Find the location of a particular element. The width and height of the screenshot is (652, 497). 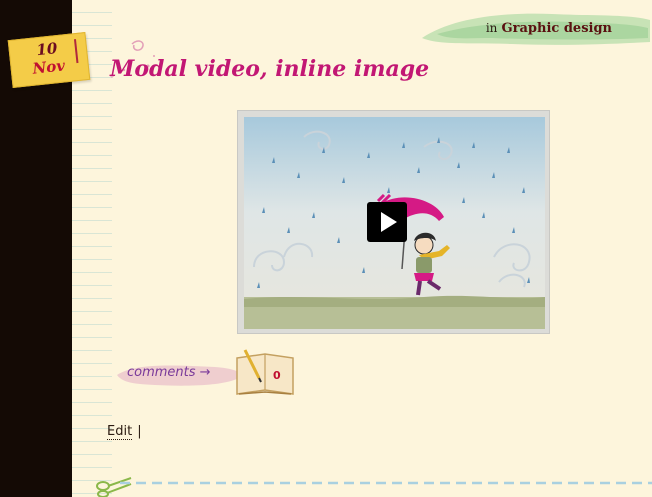

category-banner: in Graphic design is located at coordinates (532, 29).